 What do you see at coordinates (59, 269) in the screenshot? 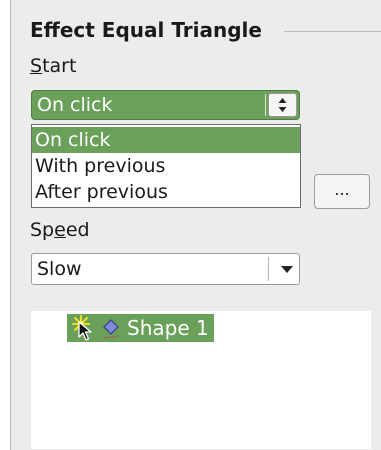
I see `speed-combobox-value: Slow` at bounding box center [59, 269].